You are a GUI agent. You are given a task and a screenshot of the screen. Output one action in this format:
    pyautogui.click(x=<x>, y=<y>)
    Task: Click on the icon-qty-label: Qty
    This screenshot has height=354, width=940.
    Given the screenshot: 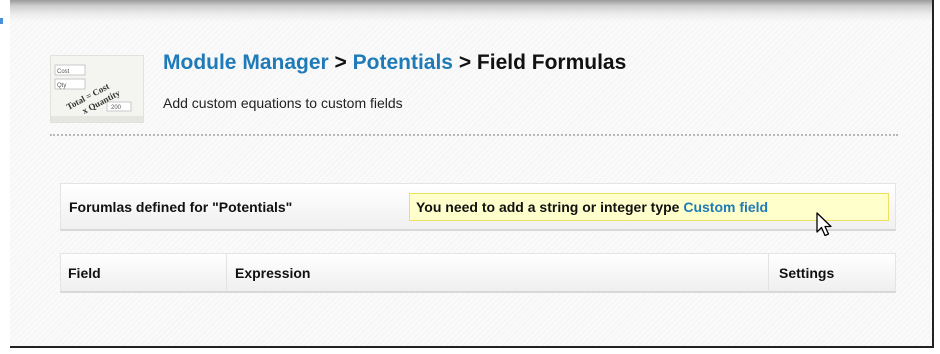 What is the action you would take?
    pyautogui.click(x=61, y=86)
    